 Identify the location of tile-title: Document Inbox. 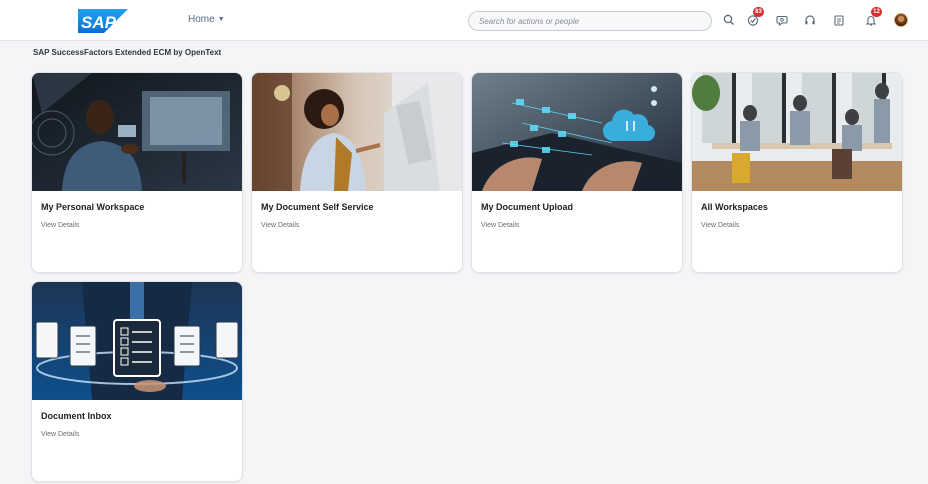
(76, 416).